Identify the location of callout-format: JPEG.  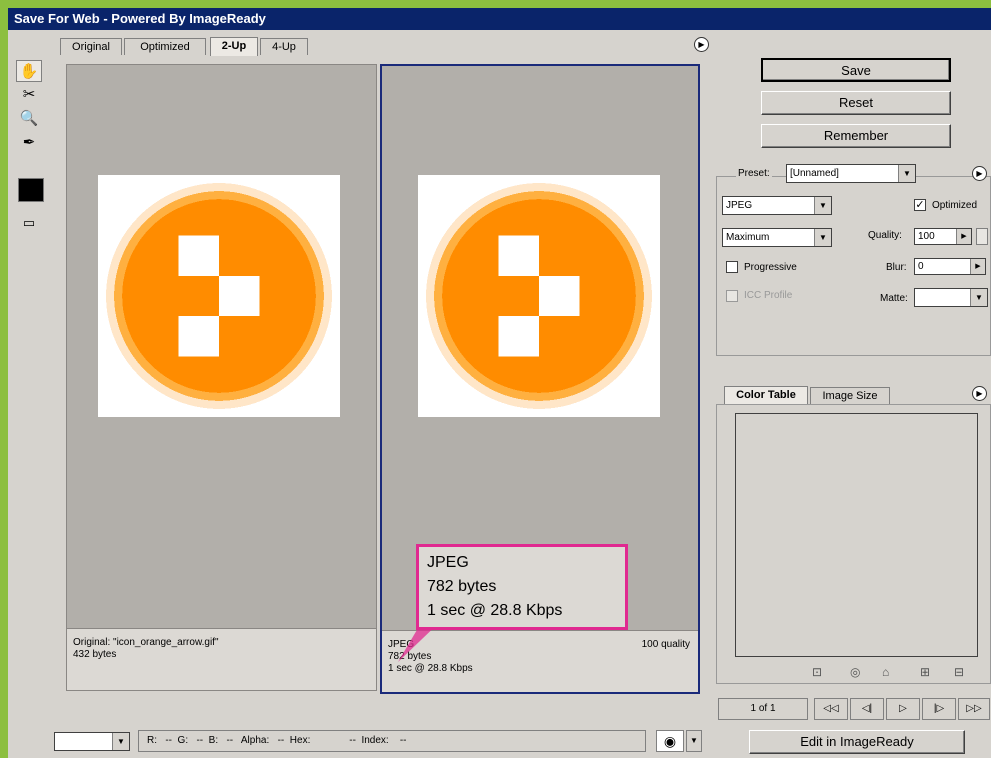
(448, 562).